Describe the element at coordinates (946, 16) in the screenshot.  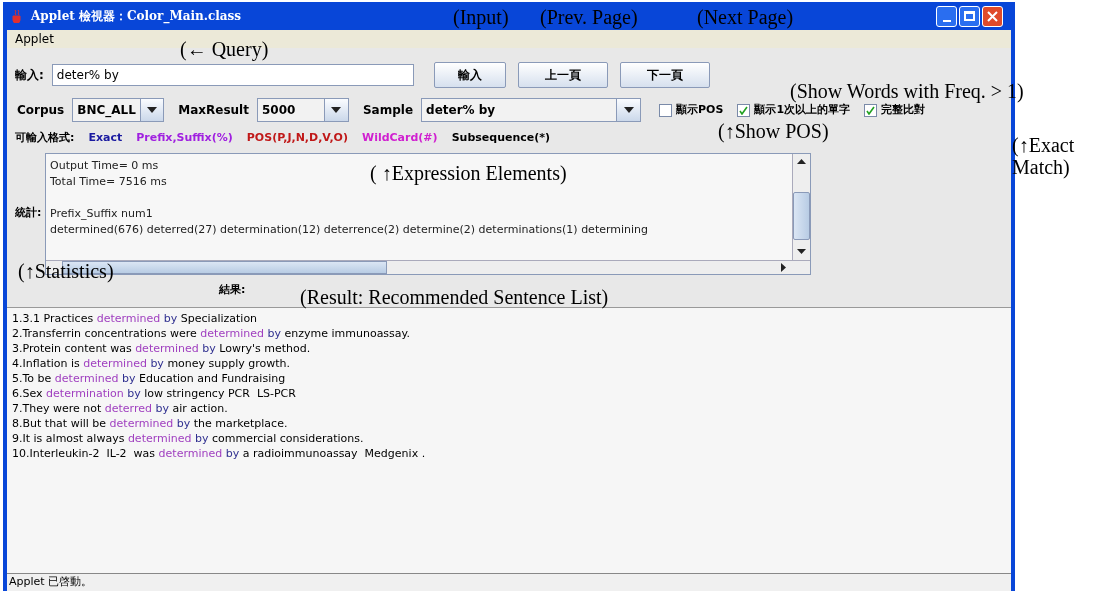
I see `minimize-button` at that location.